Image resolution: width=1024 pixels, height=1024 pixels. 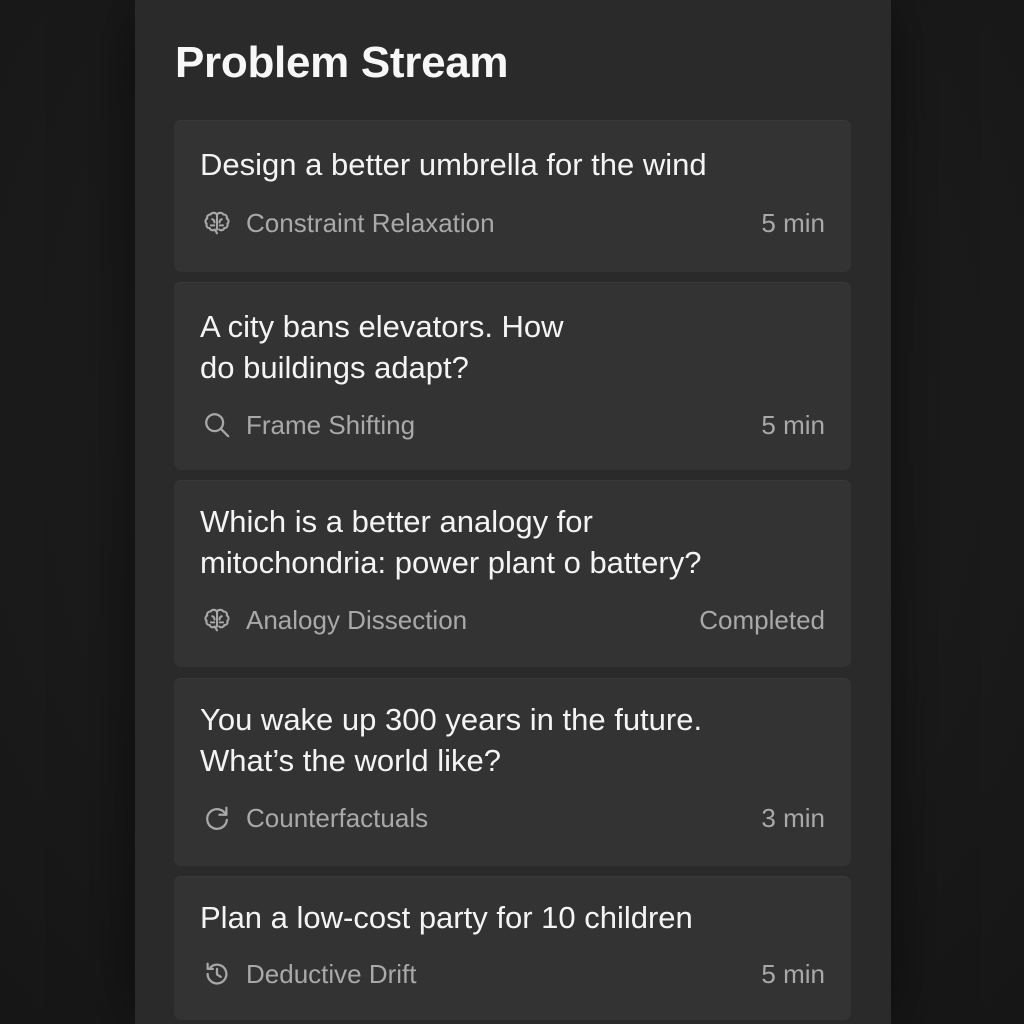 What do you see at coordinates (793, 817) in the screenshot?
I see `duration-label: 3 min` at bounding box center [793, 817].